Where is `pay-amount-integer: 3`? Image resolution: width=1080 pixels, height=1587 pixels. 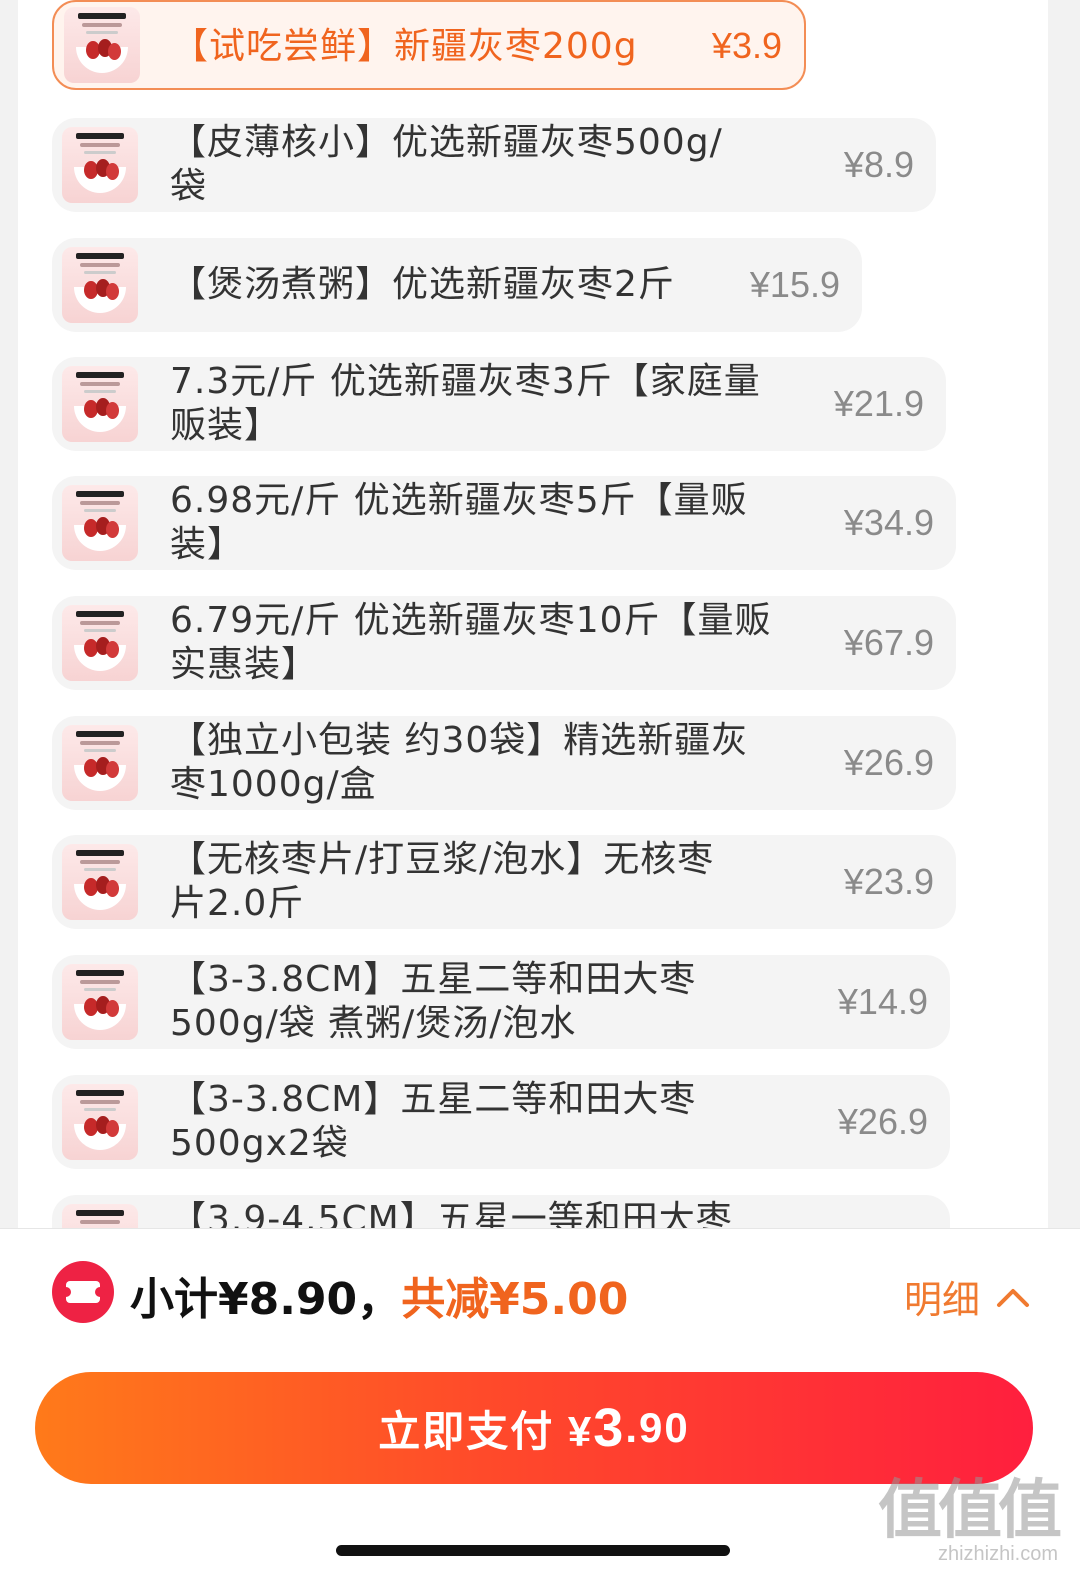 pay-amount-integer: 3 is located at coordinates (609, 1428).